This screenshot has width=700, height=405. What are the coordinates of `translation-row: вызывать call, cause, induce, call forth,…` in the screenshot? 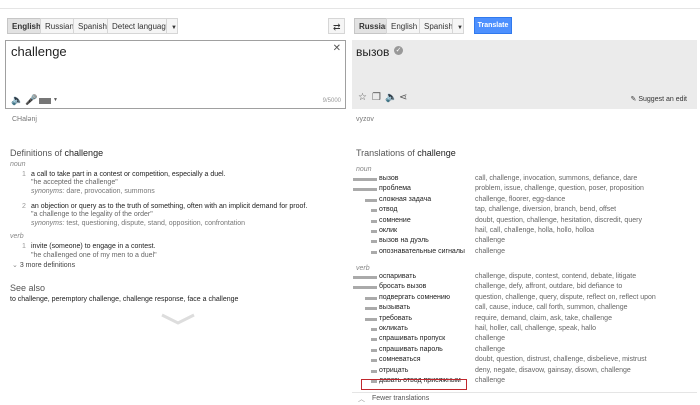 It's located at (532, 309).